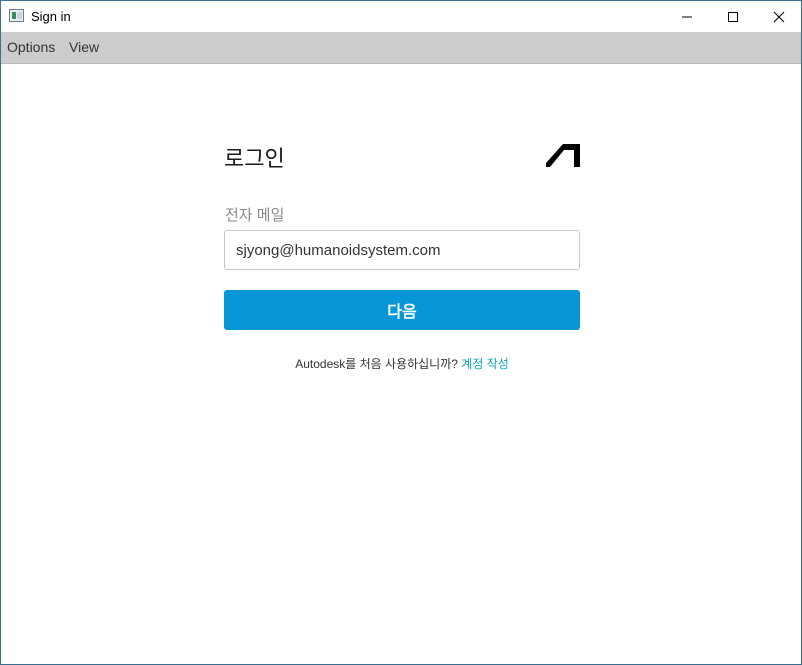  I want to click on app-window-icon, so click(16, 15).